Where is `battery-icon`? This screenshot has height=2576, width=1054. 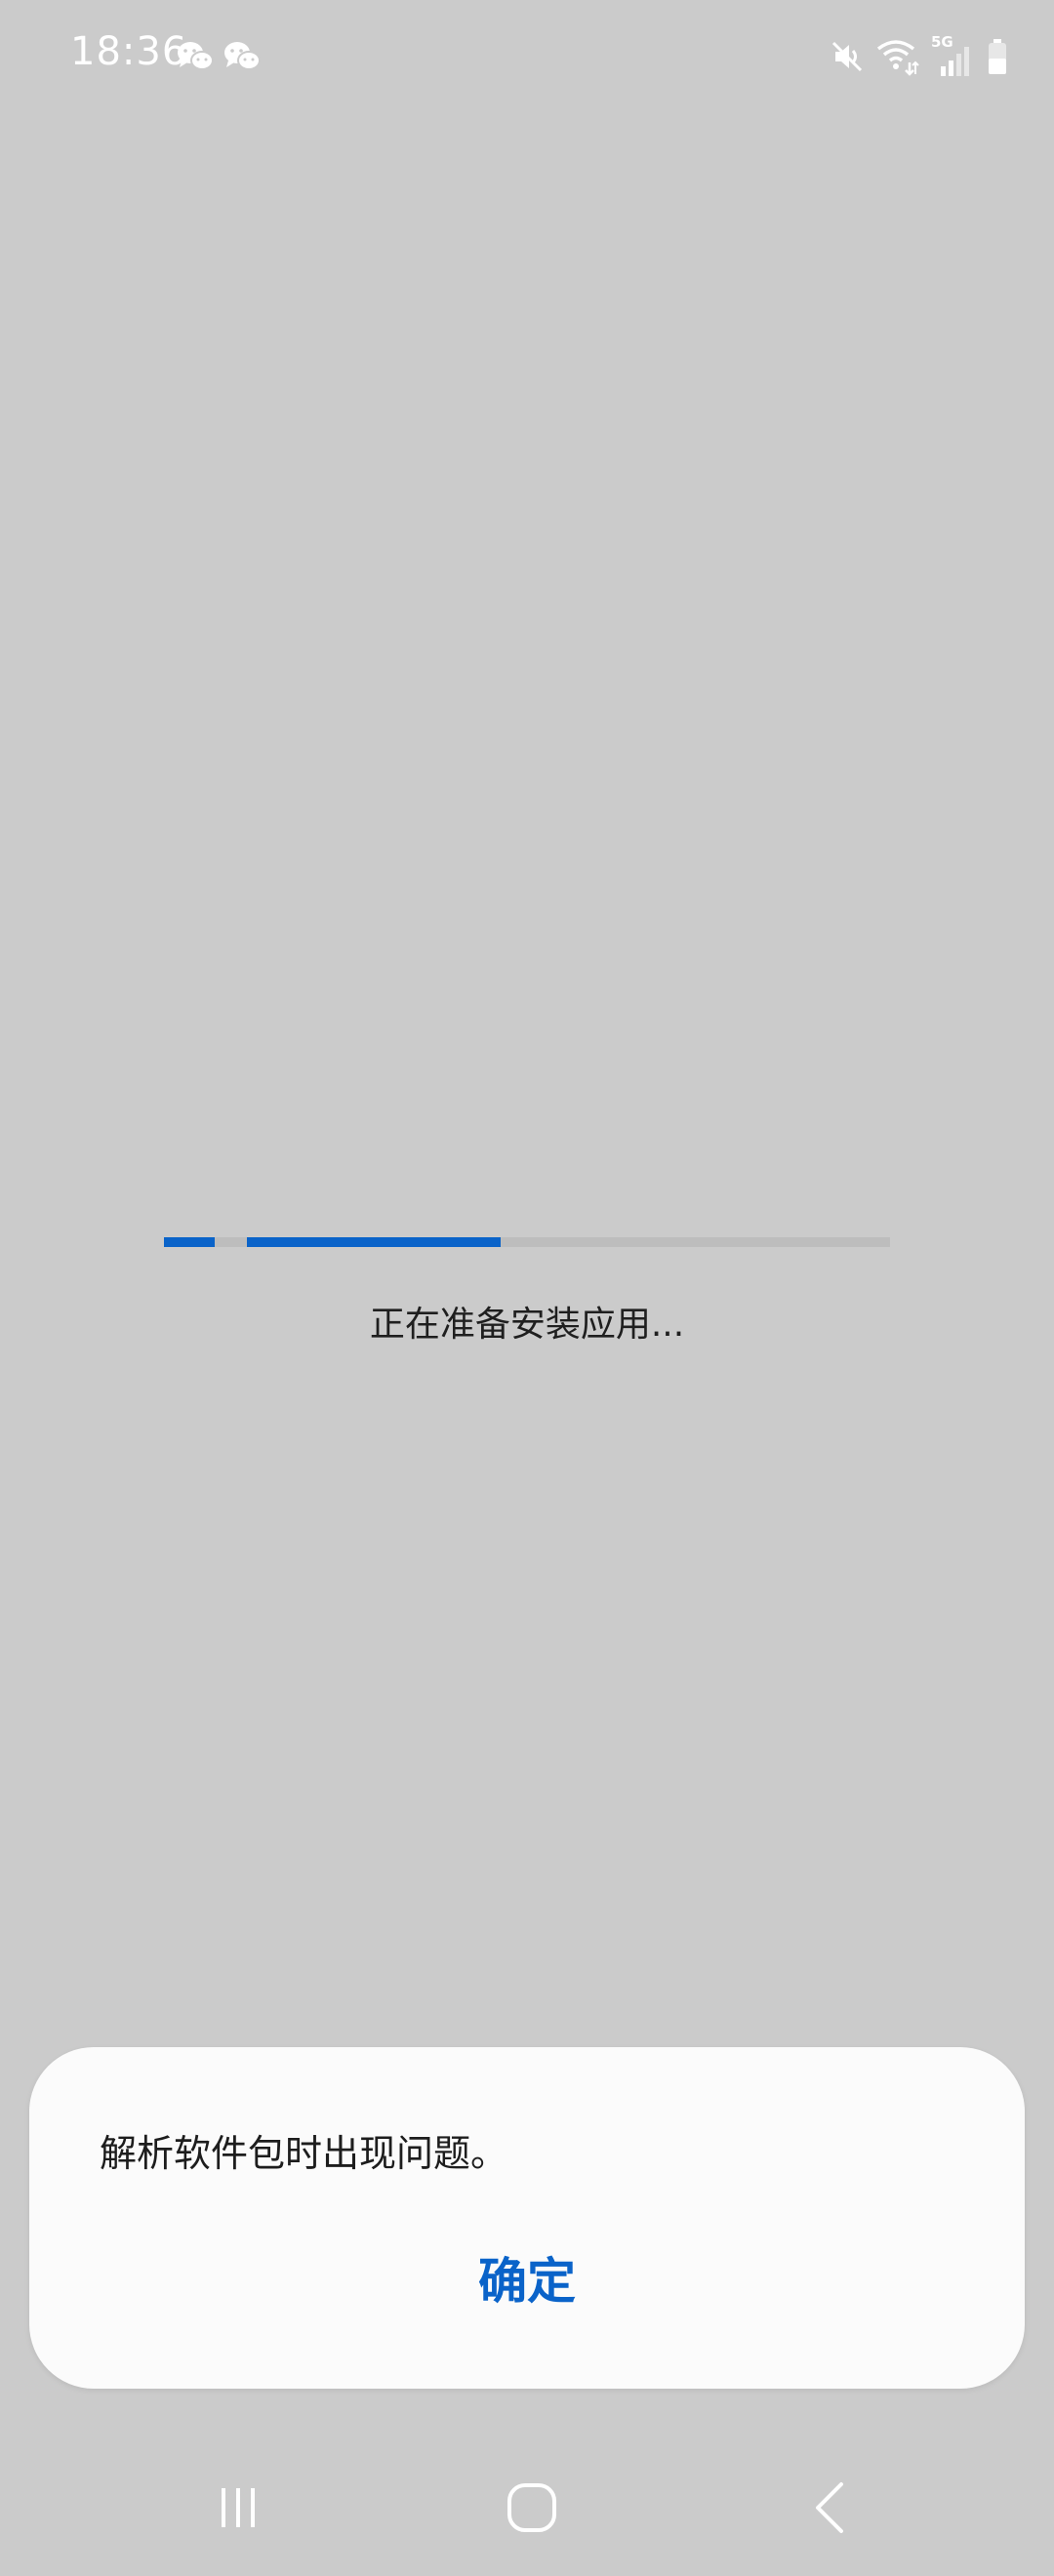
battery-icon is located at coordinates (998, 56).